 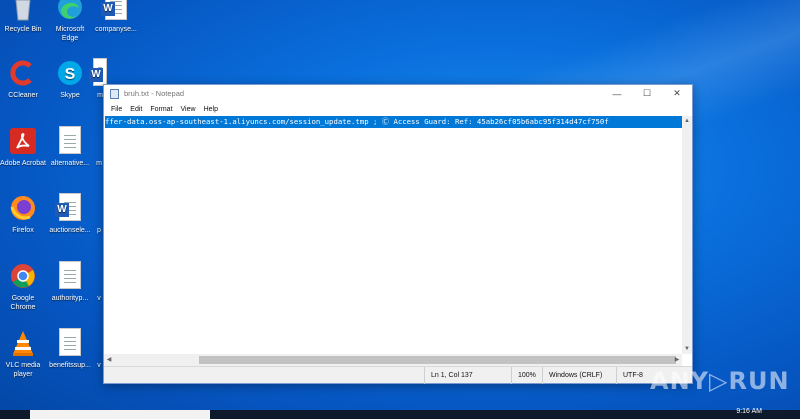 What do you see at coordinates (677, 93) in the screenshot?
I see `close-button: ✕` at bounding box center [677, 93].